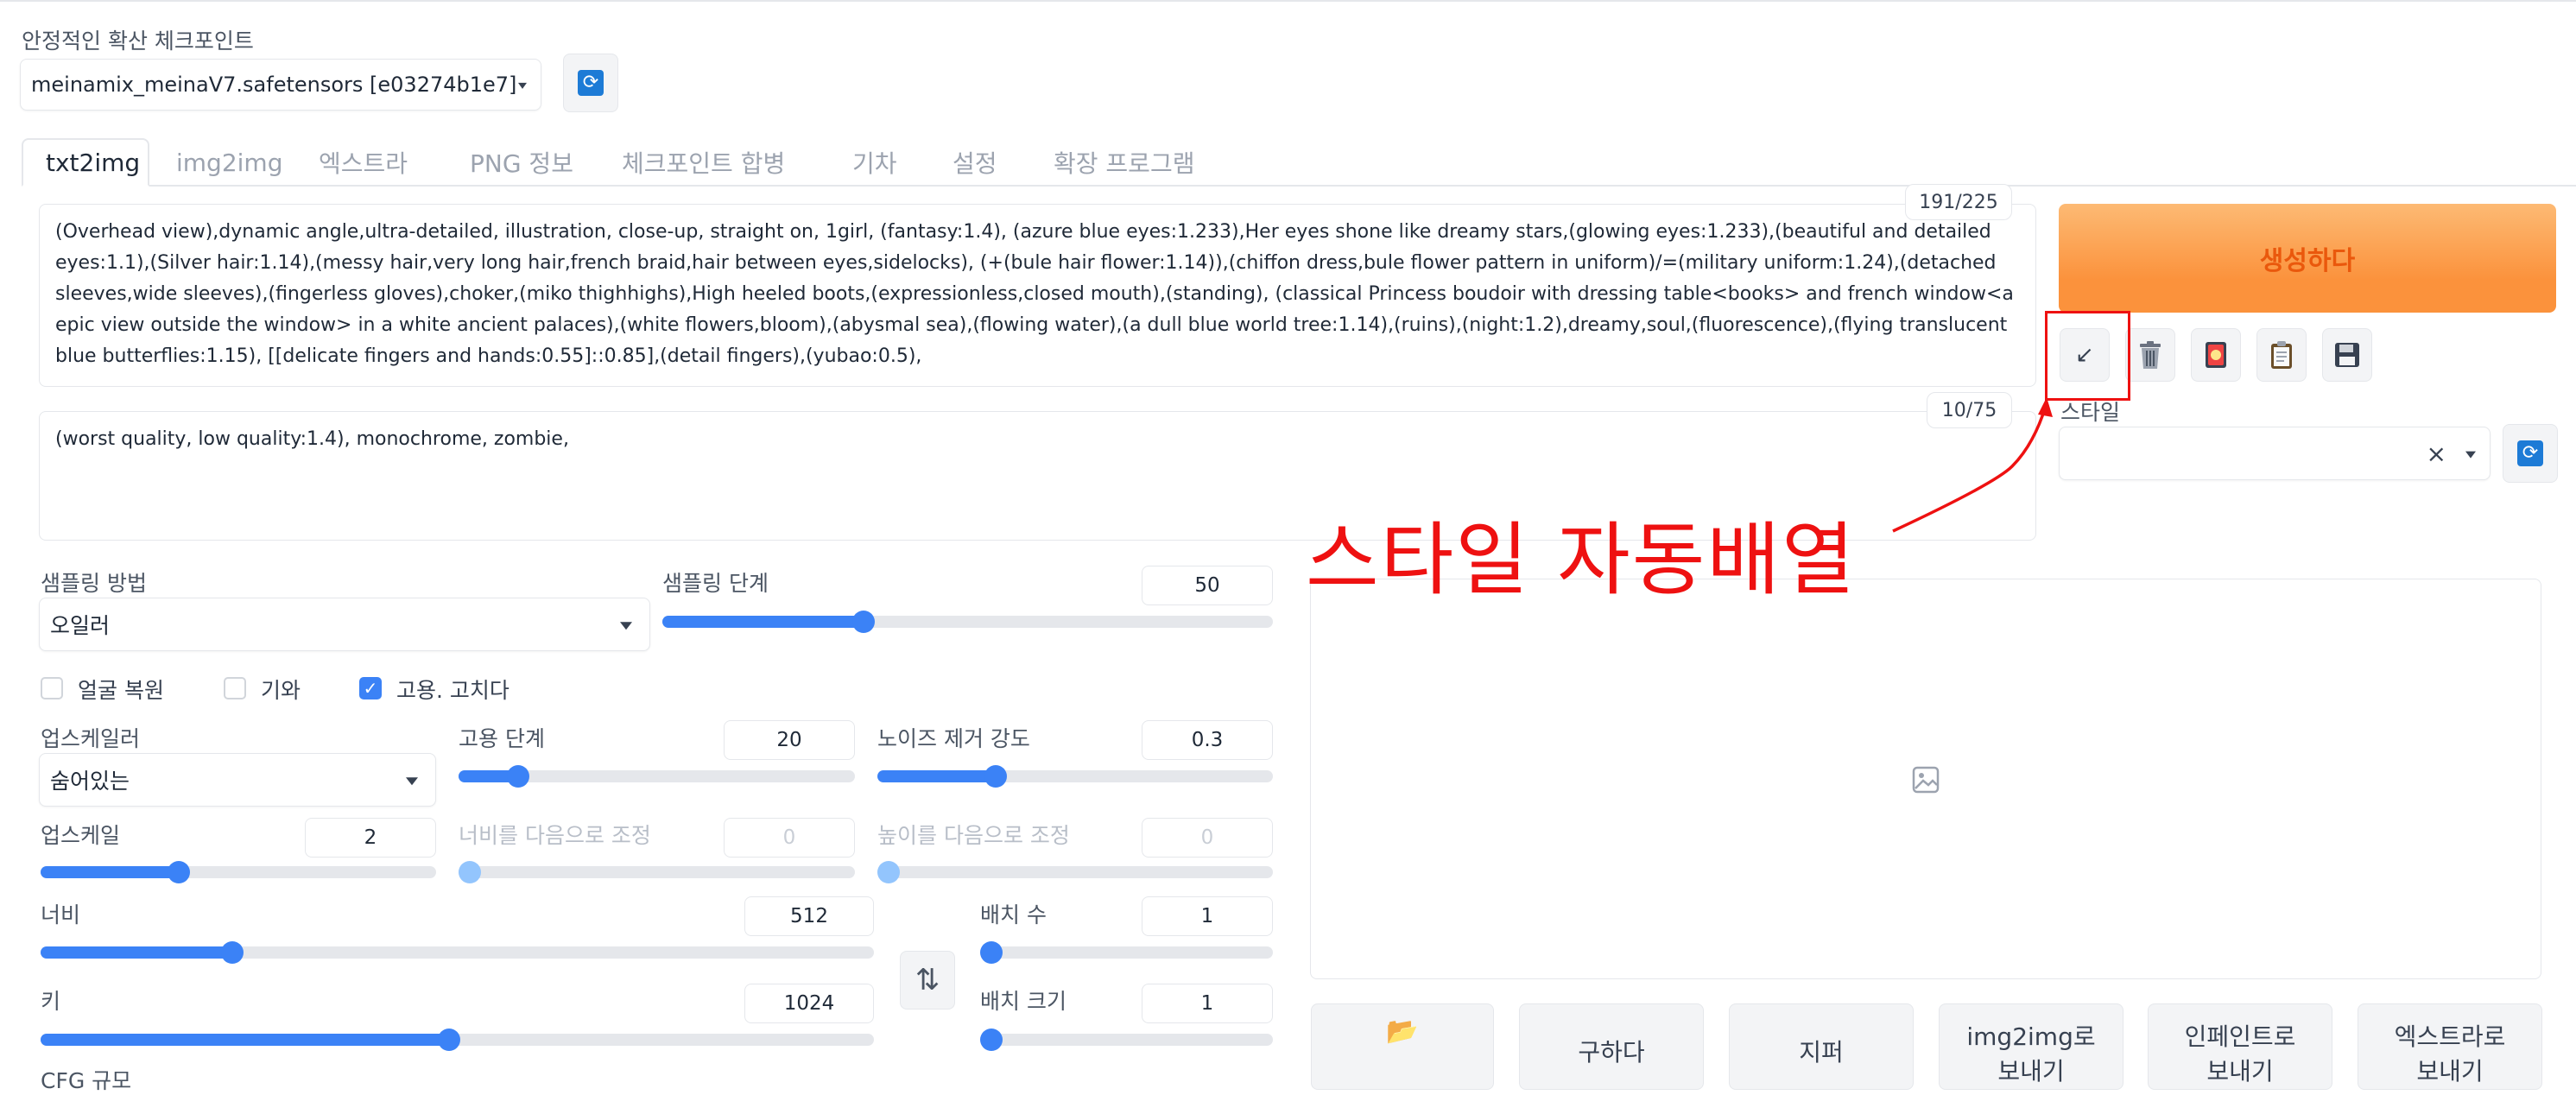 The image size is (2576, 1095). Describe the element at coordinates (1207, 916) in the screenshot. I see `batch-count-input: 1` at that location.